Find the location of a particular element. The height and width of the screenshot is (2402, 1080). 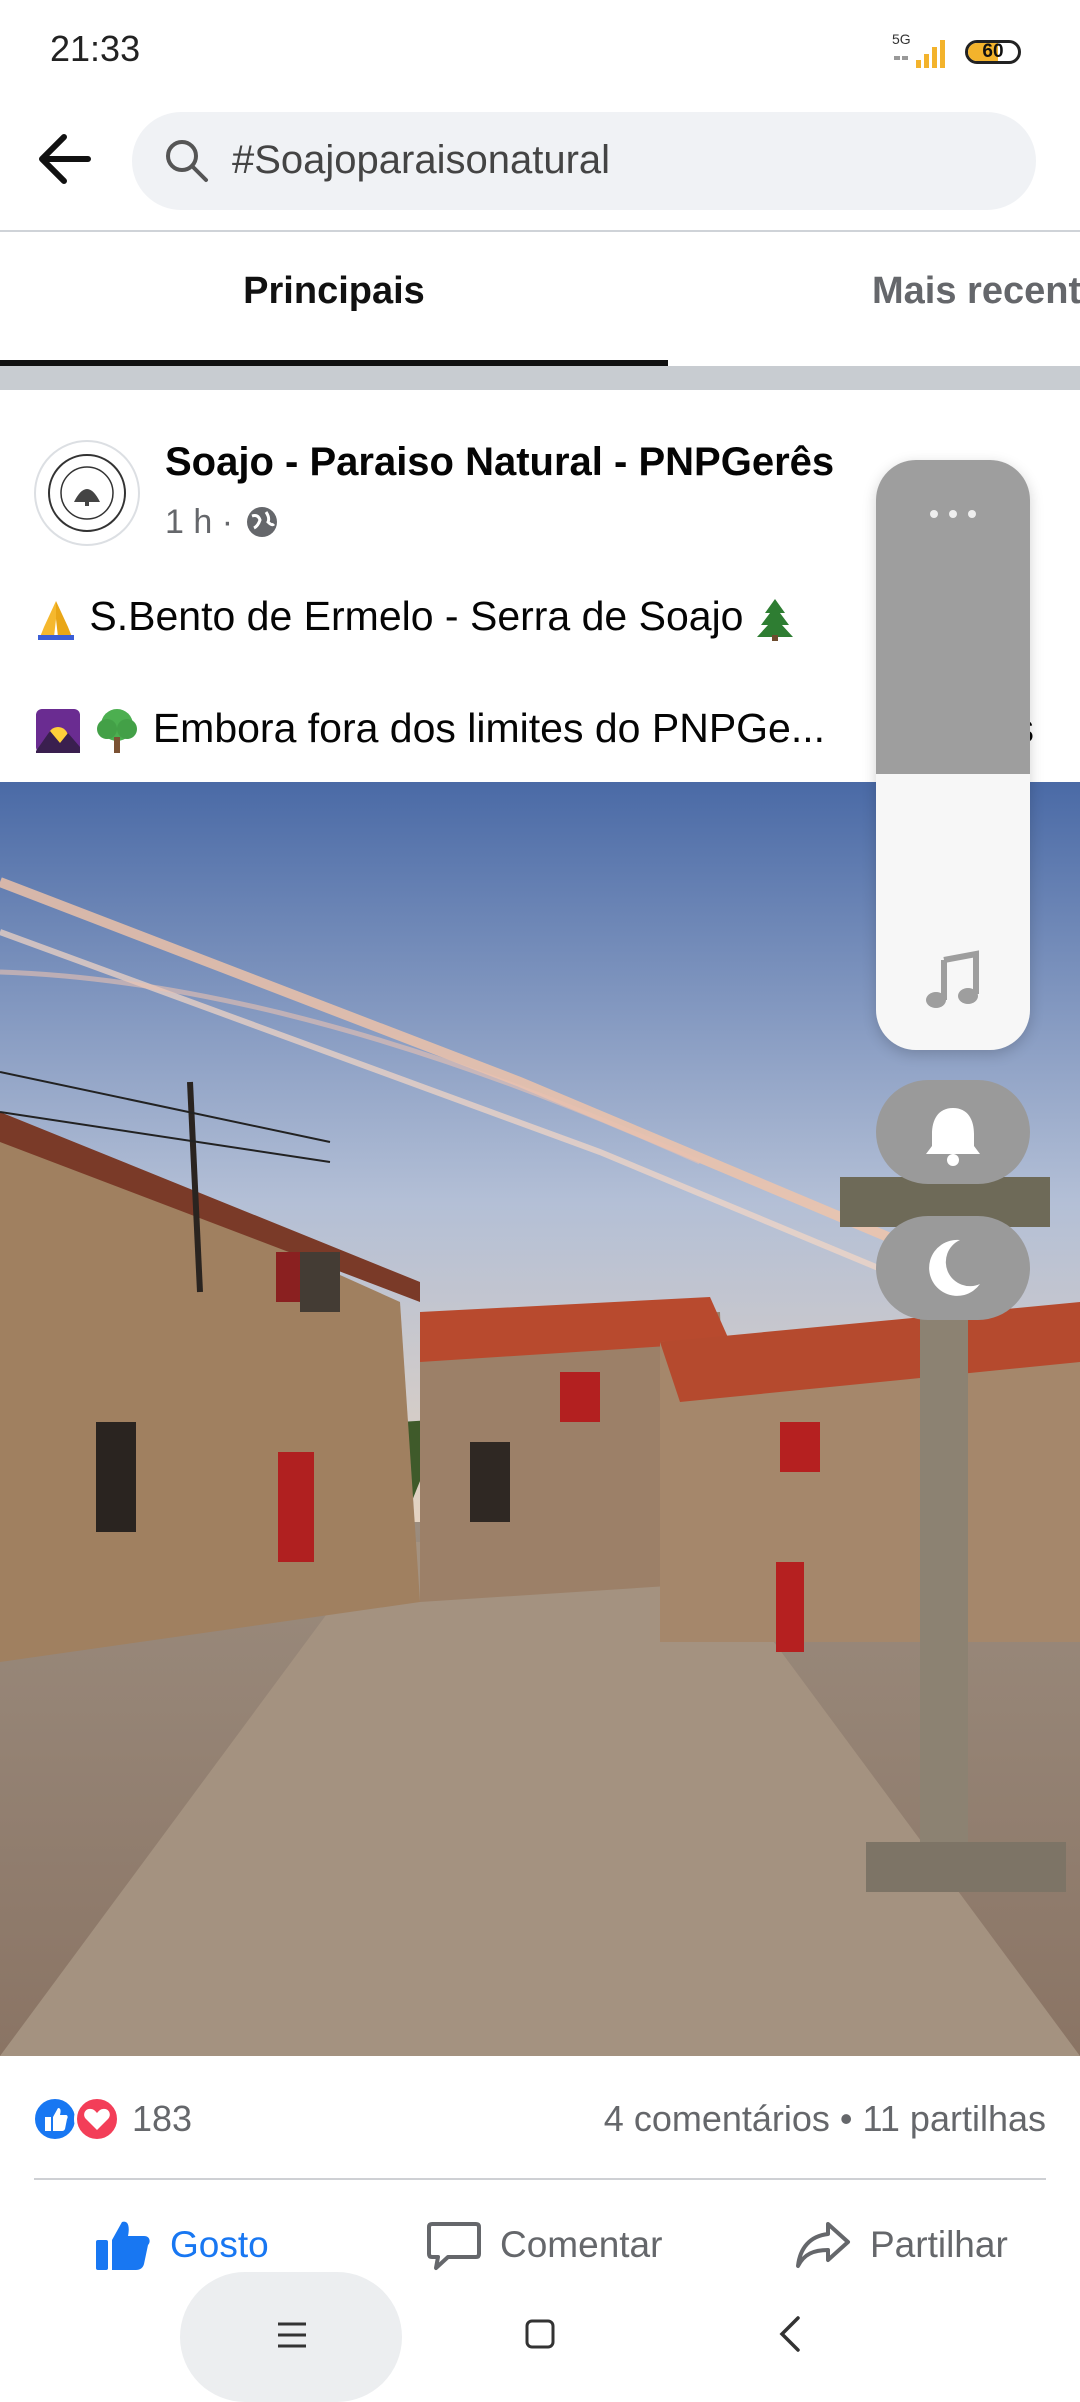

signal-5g-icon: 5G is located at coordinates (918, 49).